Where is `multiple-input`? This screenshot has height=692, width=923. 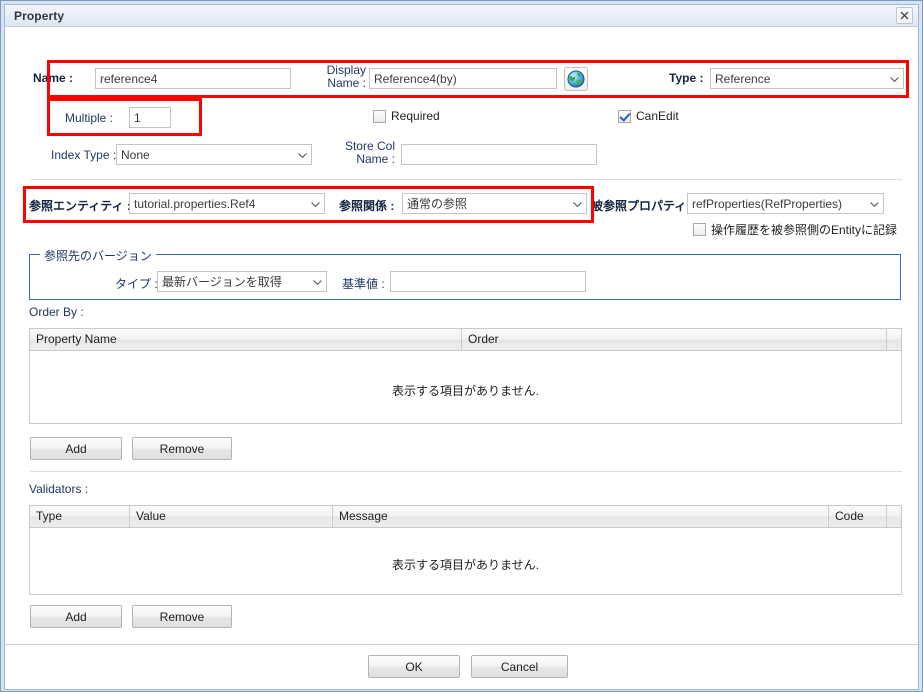
multiple-input is located at coordinates (150, 117).